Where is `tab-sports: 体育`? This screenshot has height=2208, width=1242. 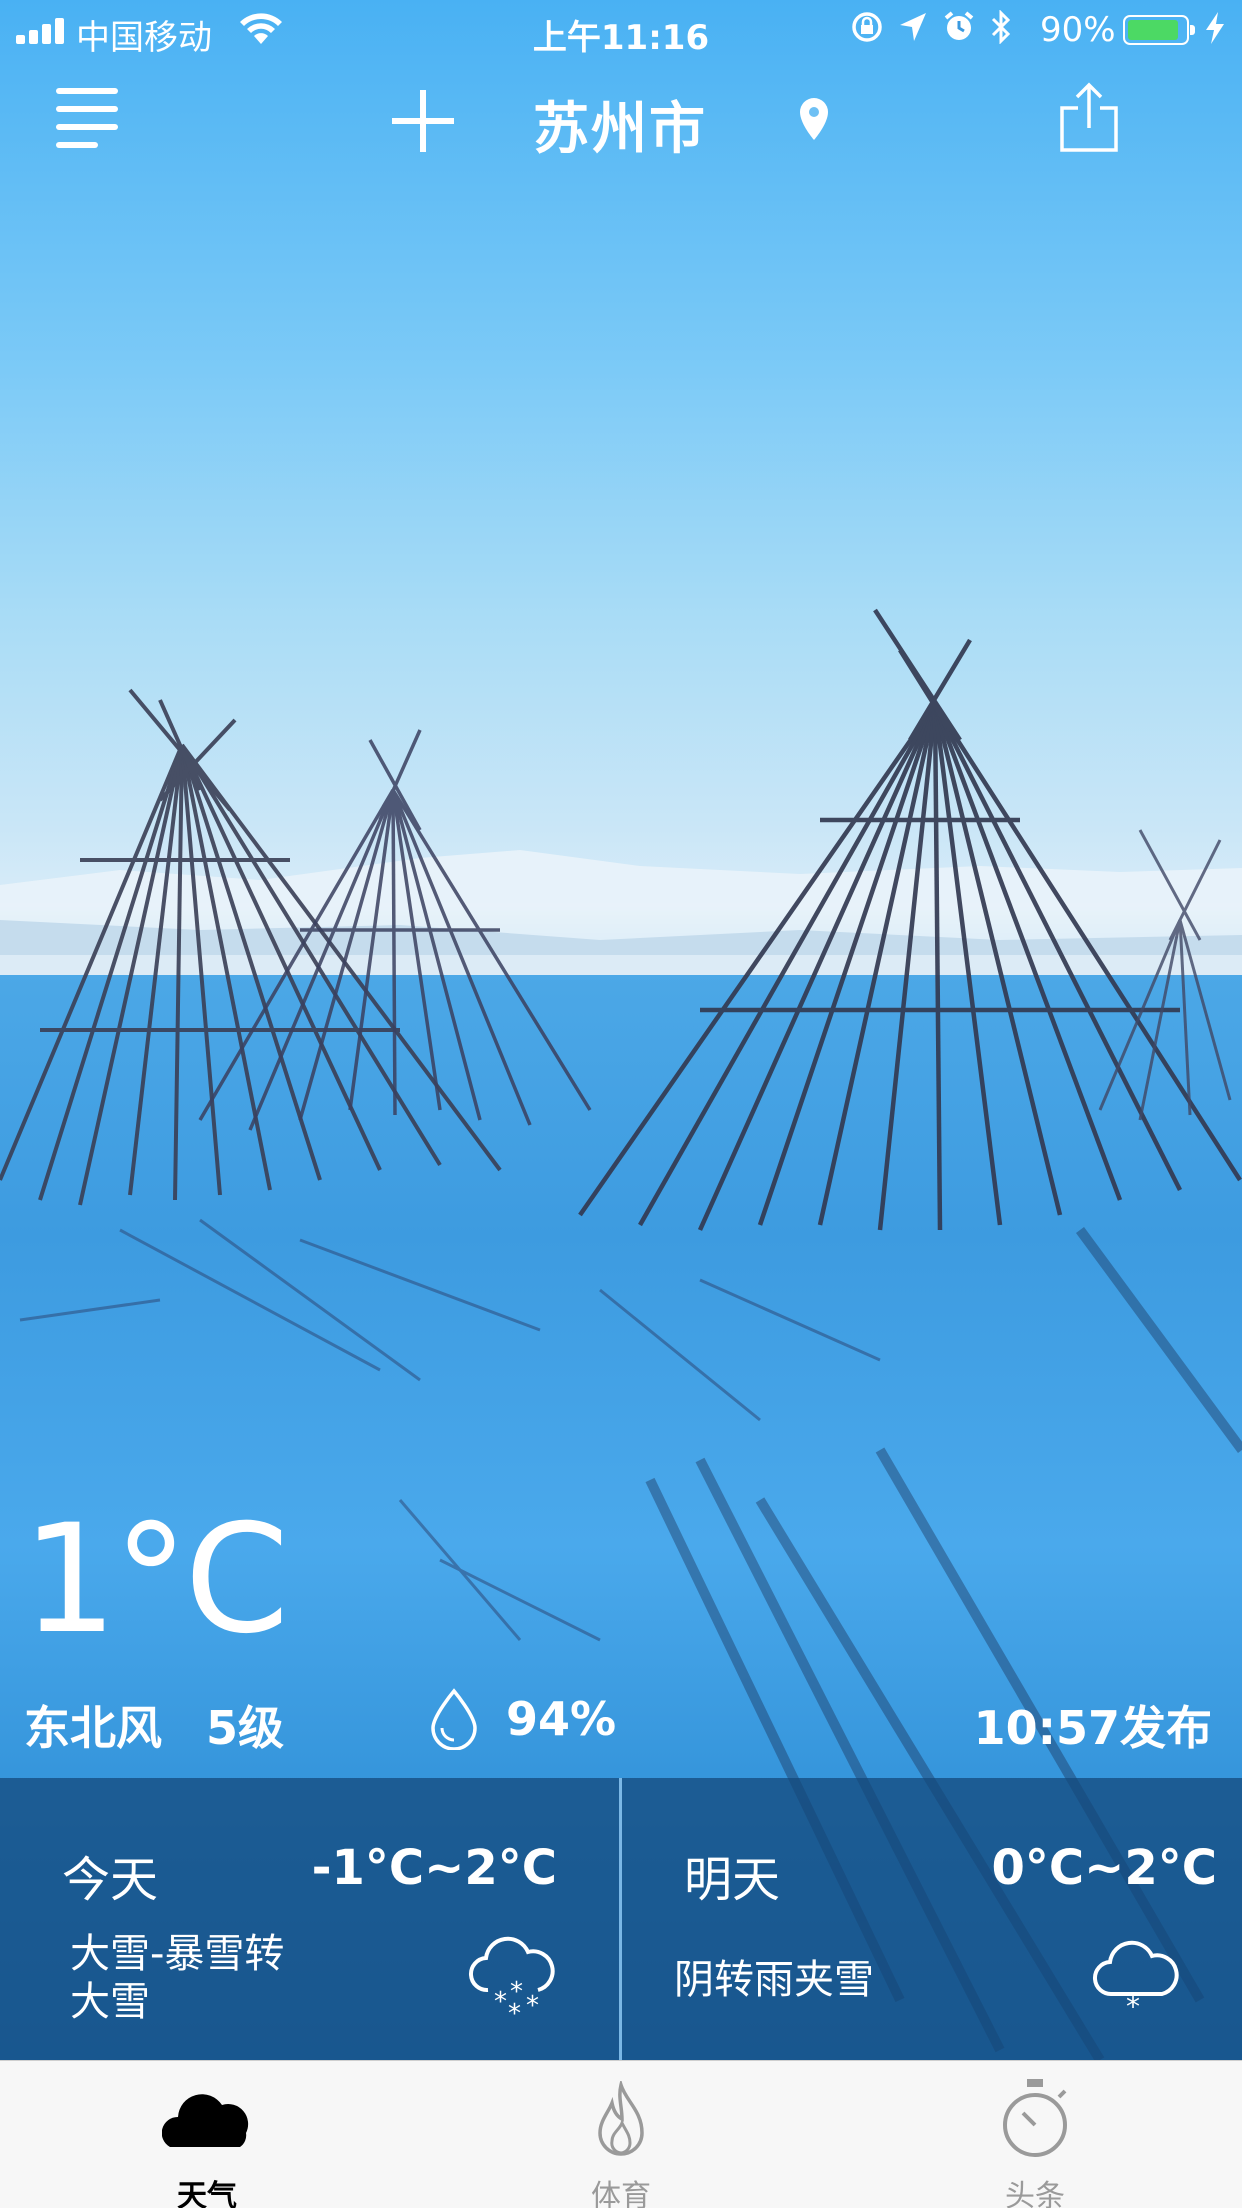
tab-sports: 体育 is located at coordinates (621, 2134).